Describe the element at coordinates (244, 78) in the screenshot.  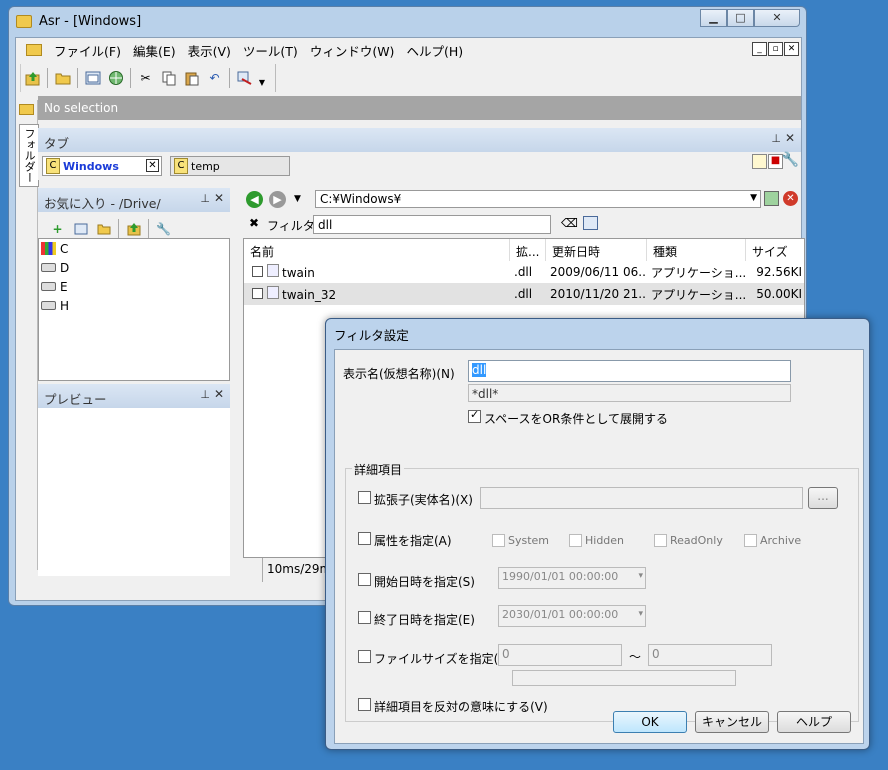
I see `sync-icon` at that location.